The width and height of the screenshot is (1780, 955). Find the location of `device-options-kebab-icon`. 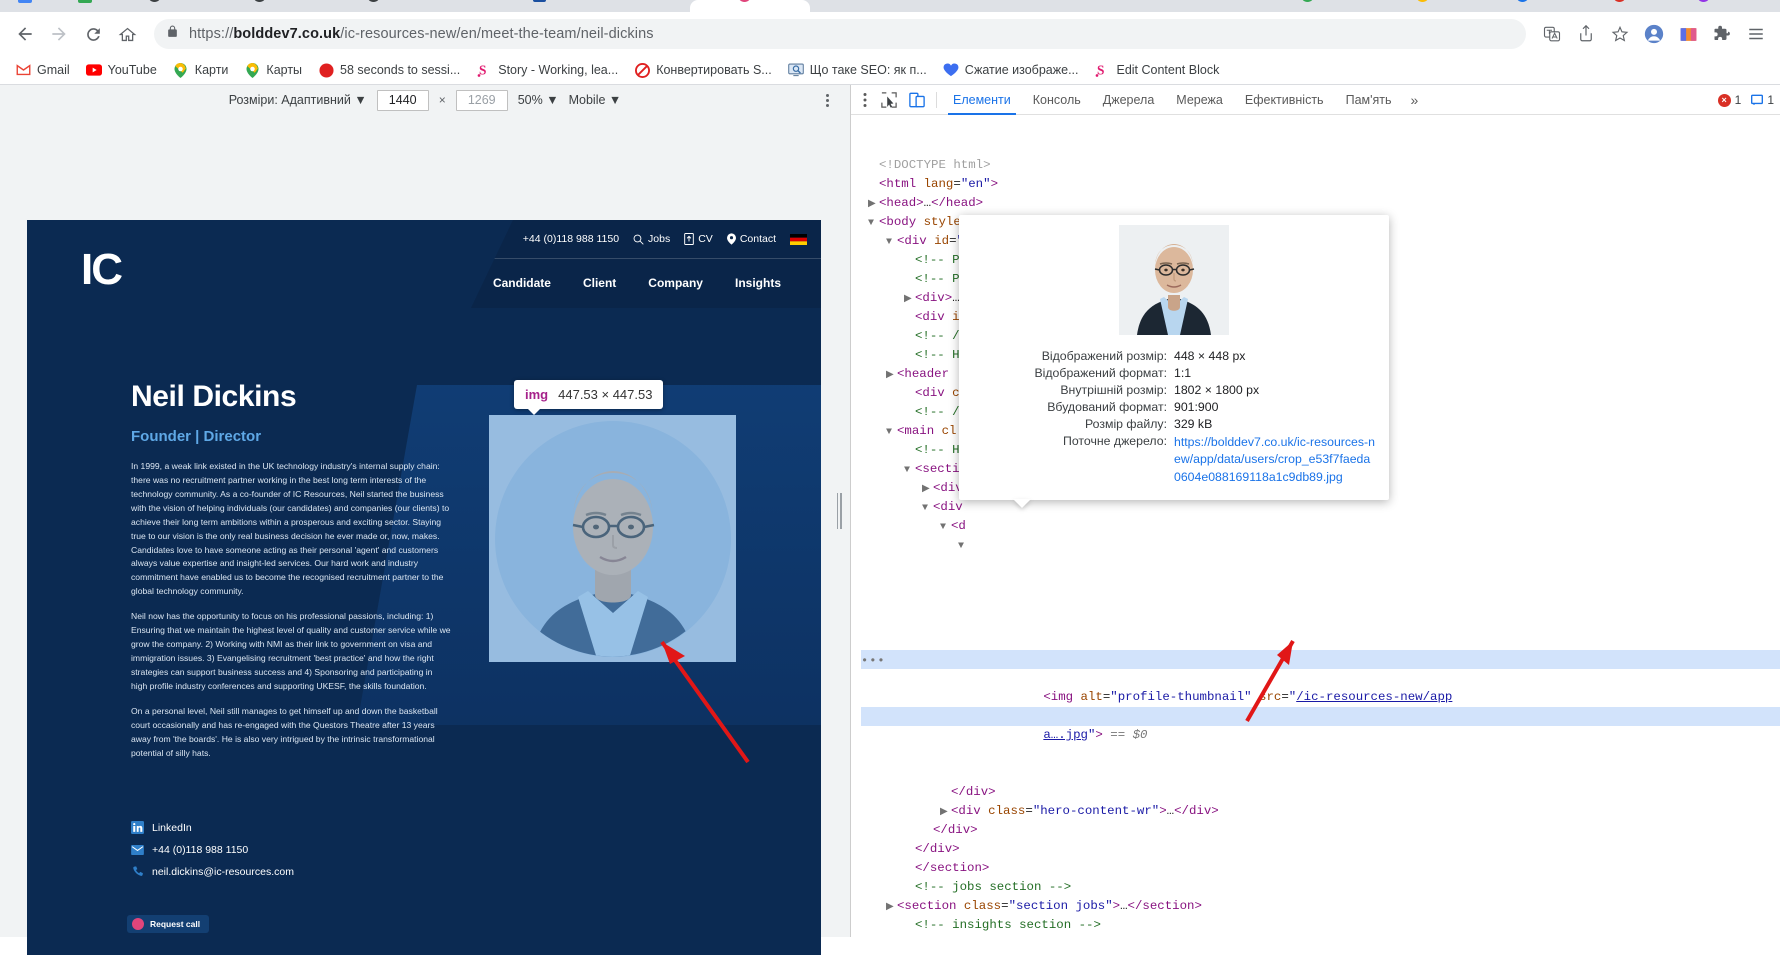

device-options-kebab-icon is located at coordinates (827, 100).